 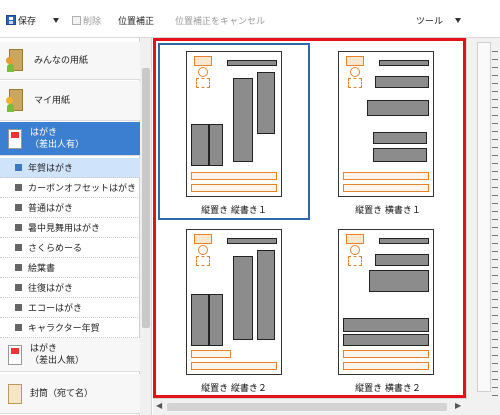 I want to click on sidebar-item-echo-postcard: エコーはがき, so click(x=70, y=308).